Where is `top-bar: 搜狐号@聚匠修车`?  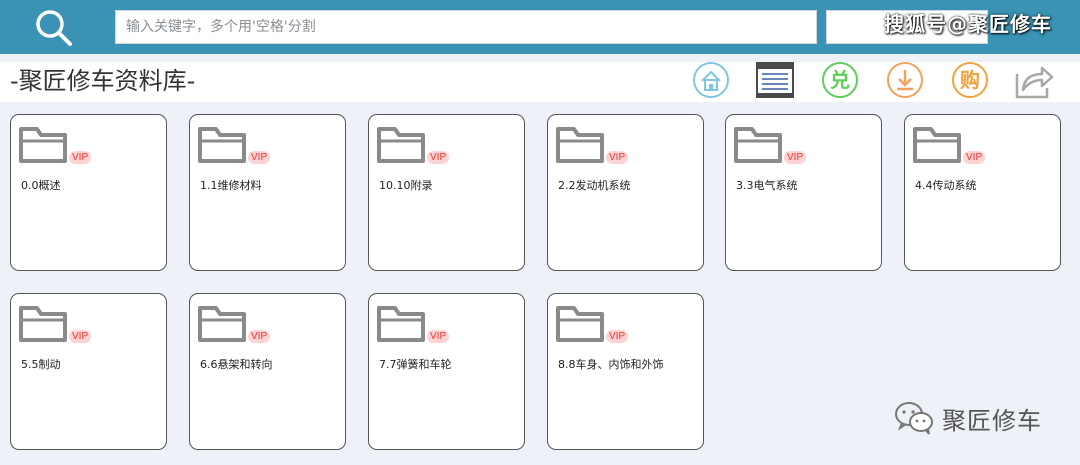 top-bar: 搜狐号@聚匠修车 is located at coordinates (540, 27).